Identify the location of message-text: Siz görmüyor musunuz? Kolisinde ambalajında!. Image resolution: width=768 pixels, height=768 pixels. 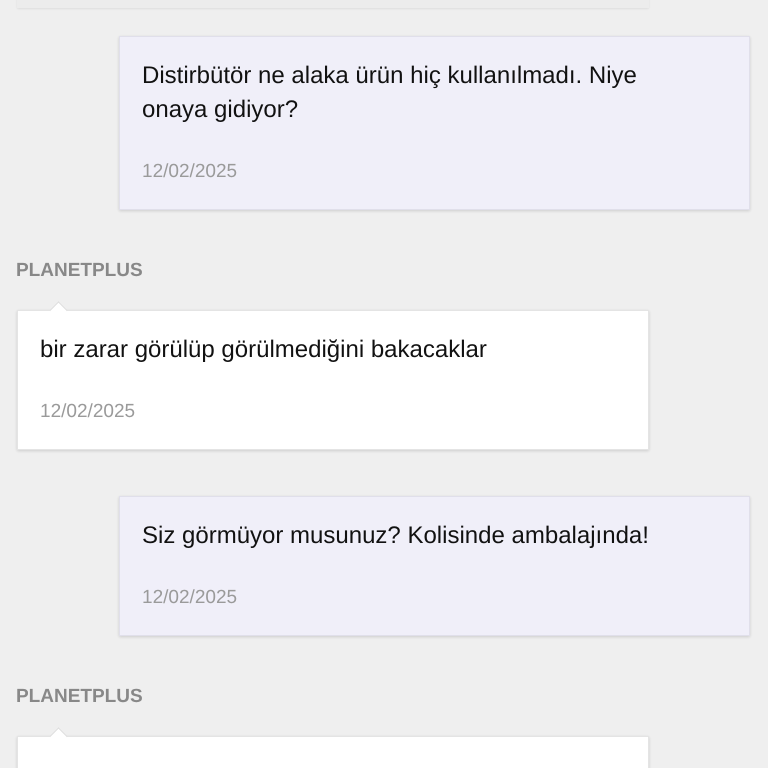
(396, 536).